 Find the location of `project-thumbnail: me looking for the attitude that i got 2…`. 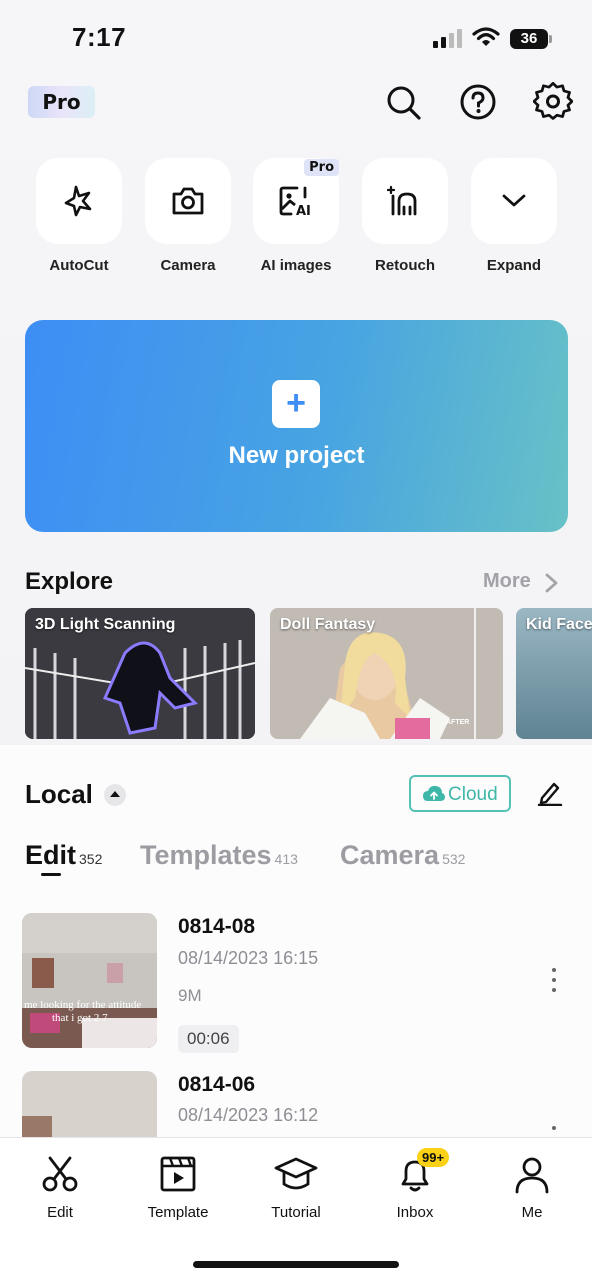

project-thumbnail: me looking for the attitude that i got 2… is located at coordinates (89, 980).